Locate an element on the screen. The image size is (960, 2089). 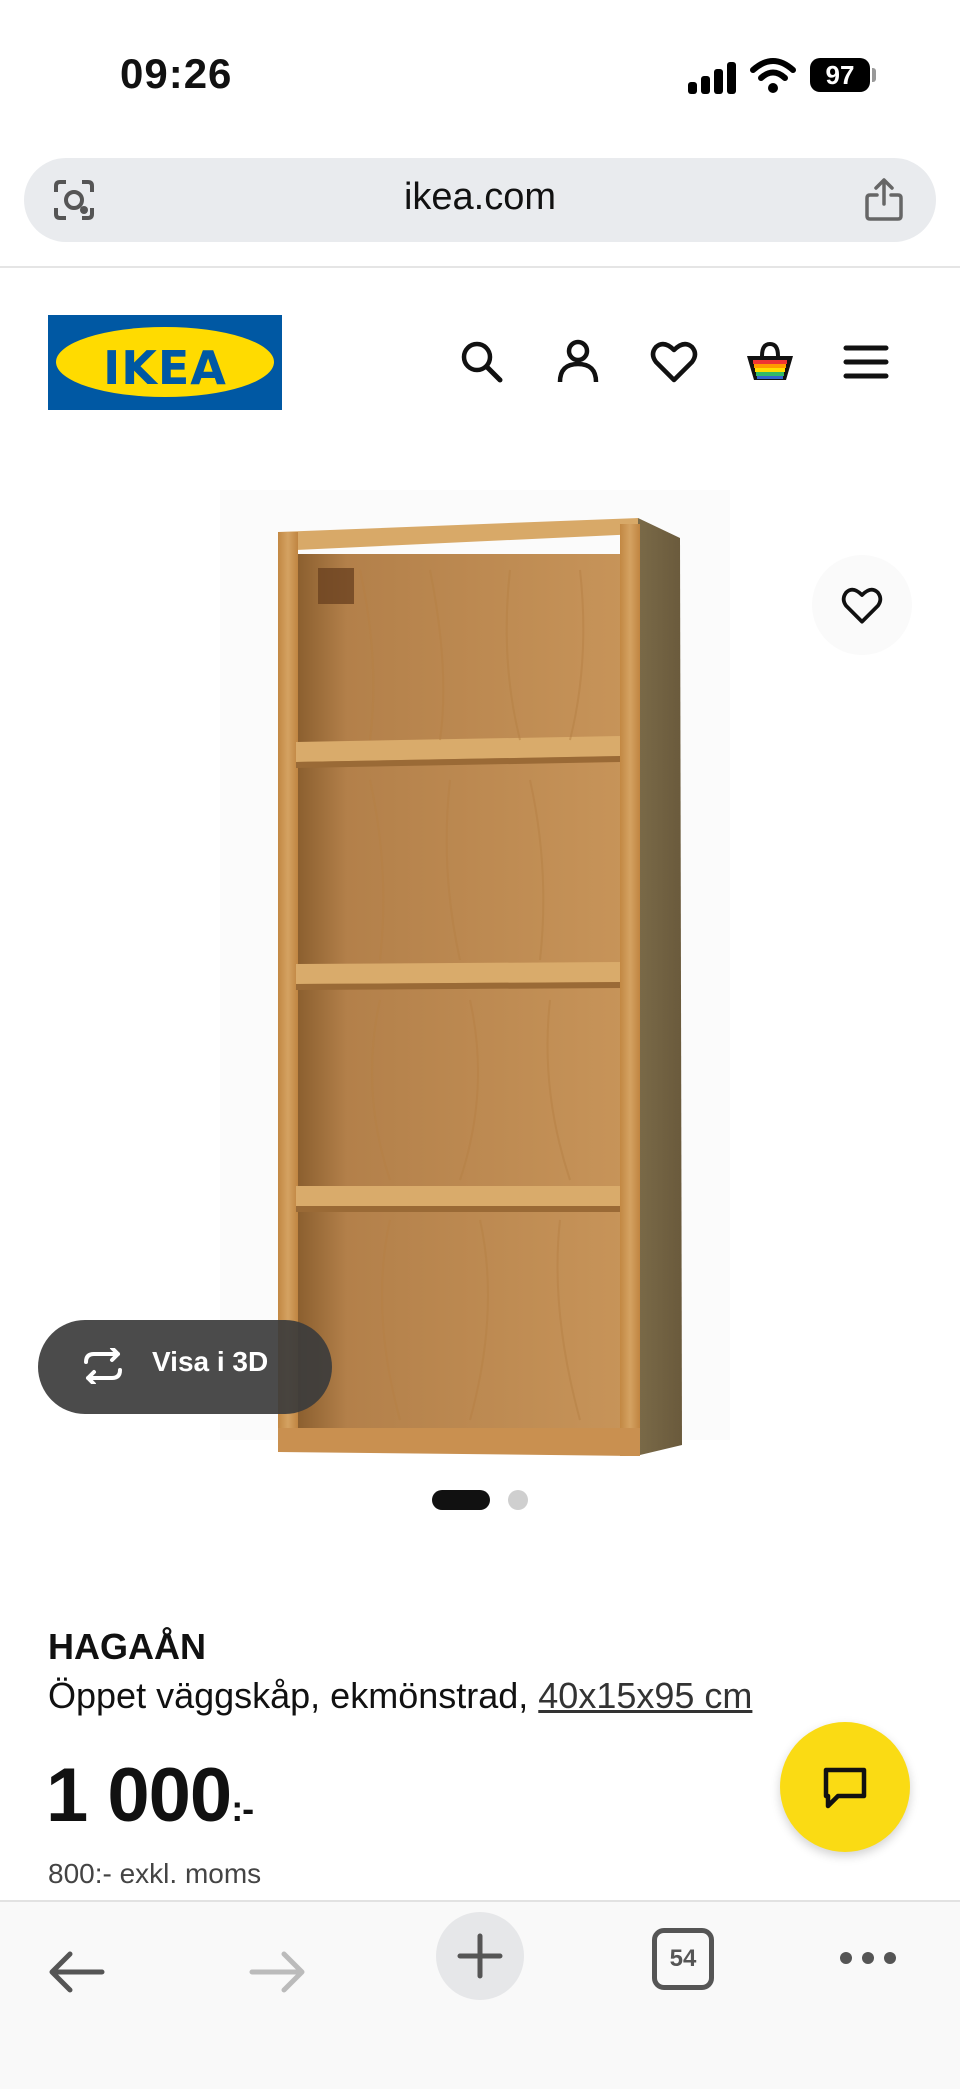
logo-text: IKEA is located at coordinates (165, 368).